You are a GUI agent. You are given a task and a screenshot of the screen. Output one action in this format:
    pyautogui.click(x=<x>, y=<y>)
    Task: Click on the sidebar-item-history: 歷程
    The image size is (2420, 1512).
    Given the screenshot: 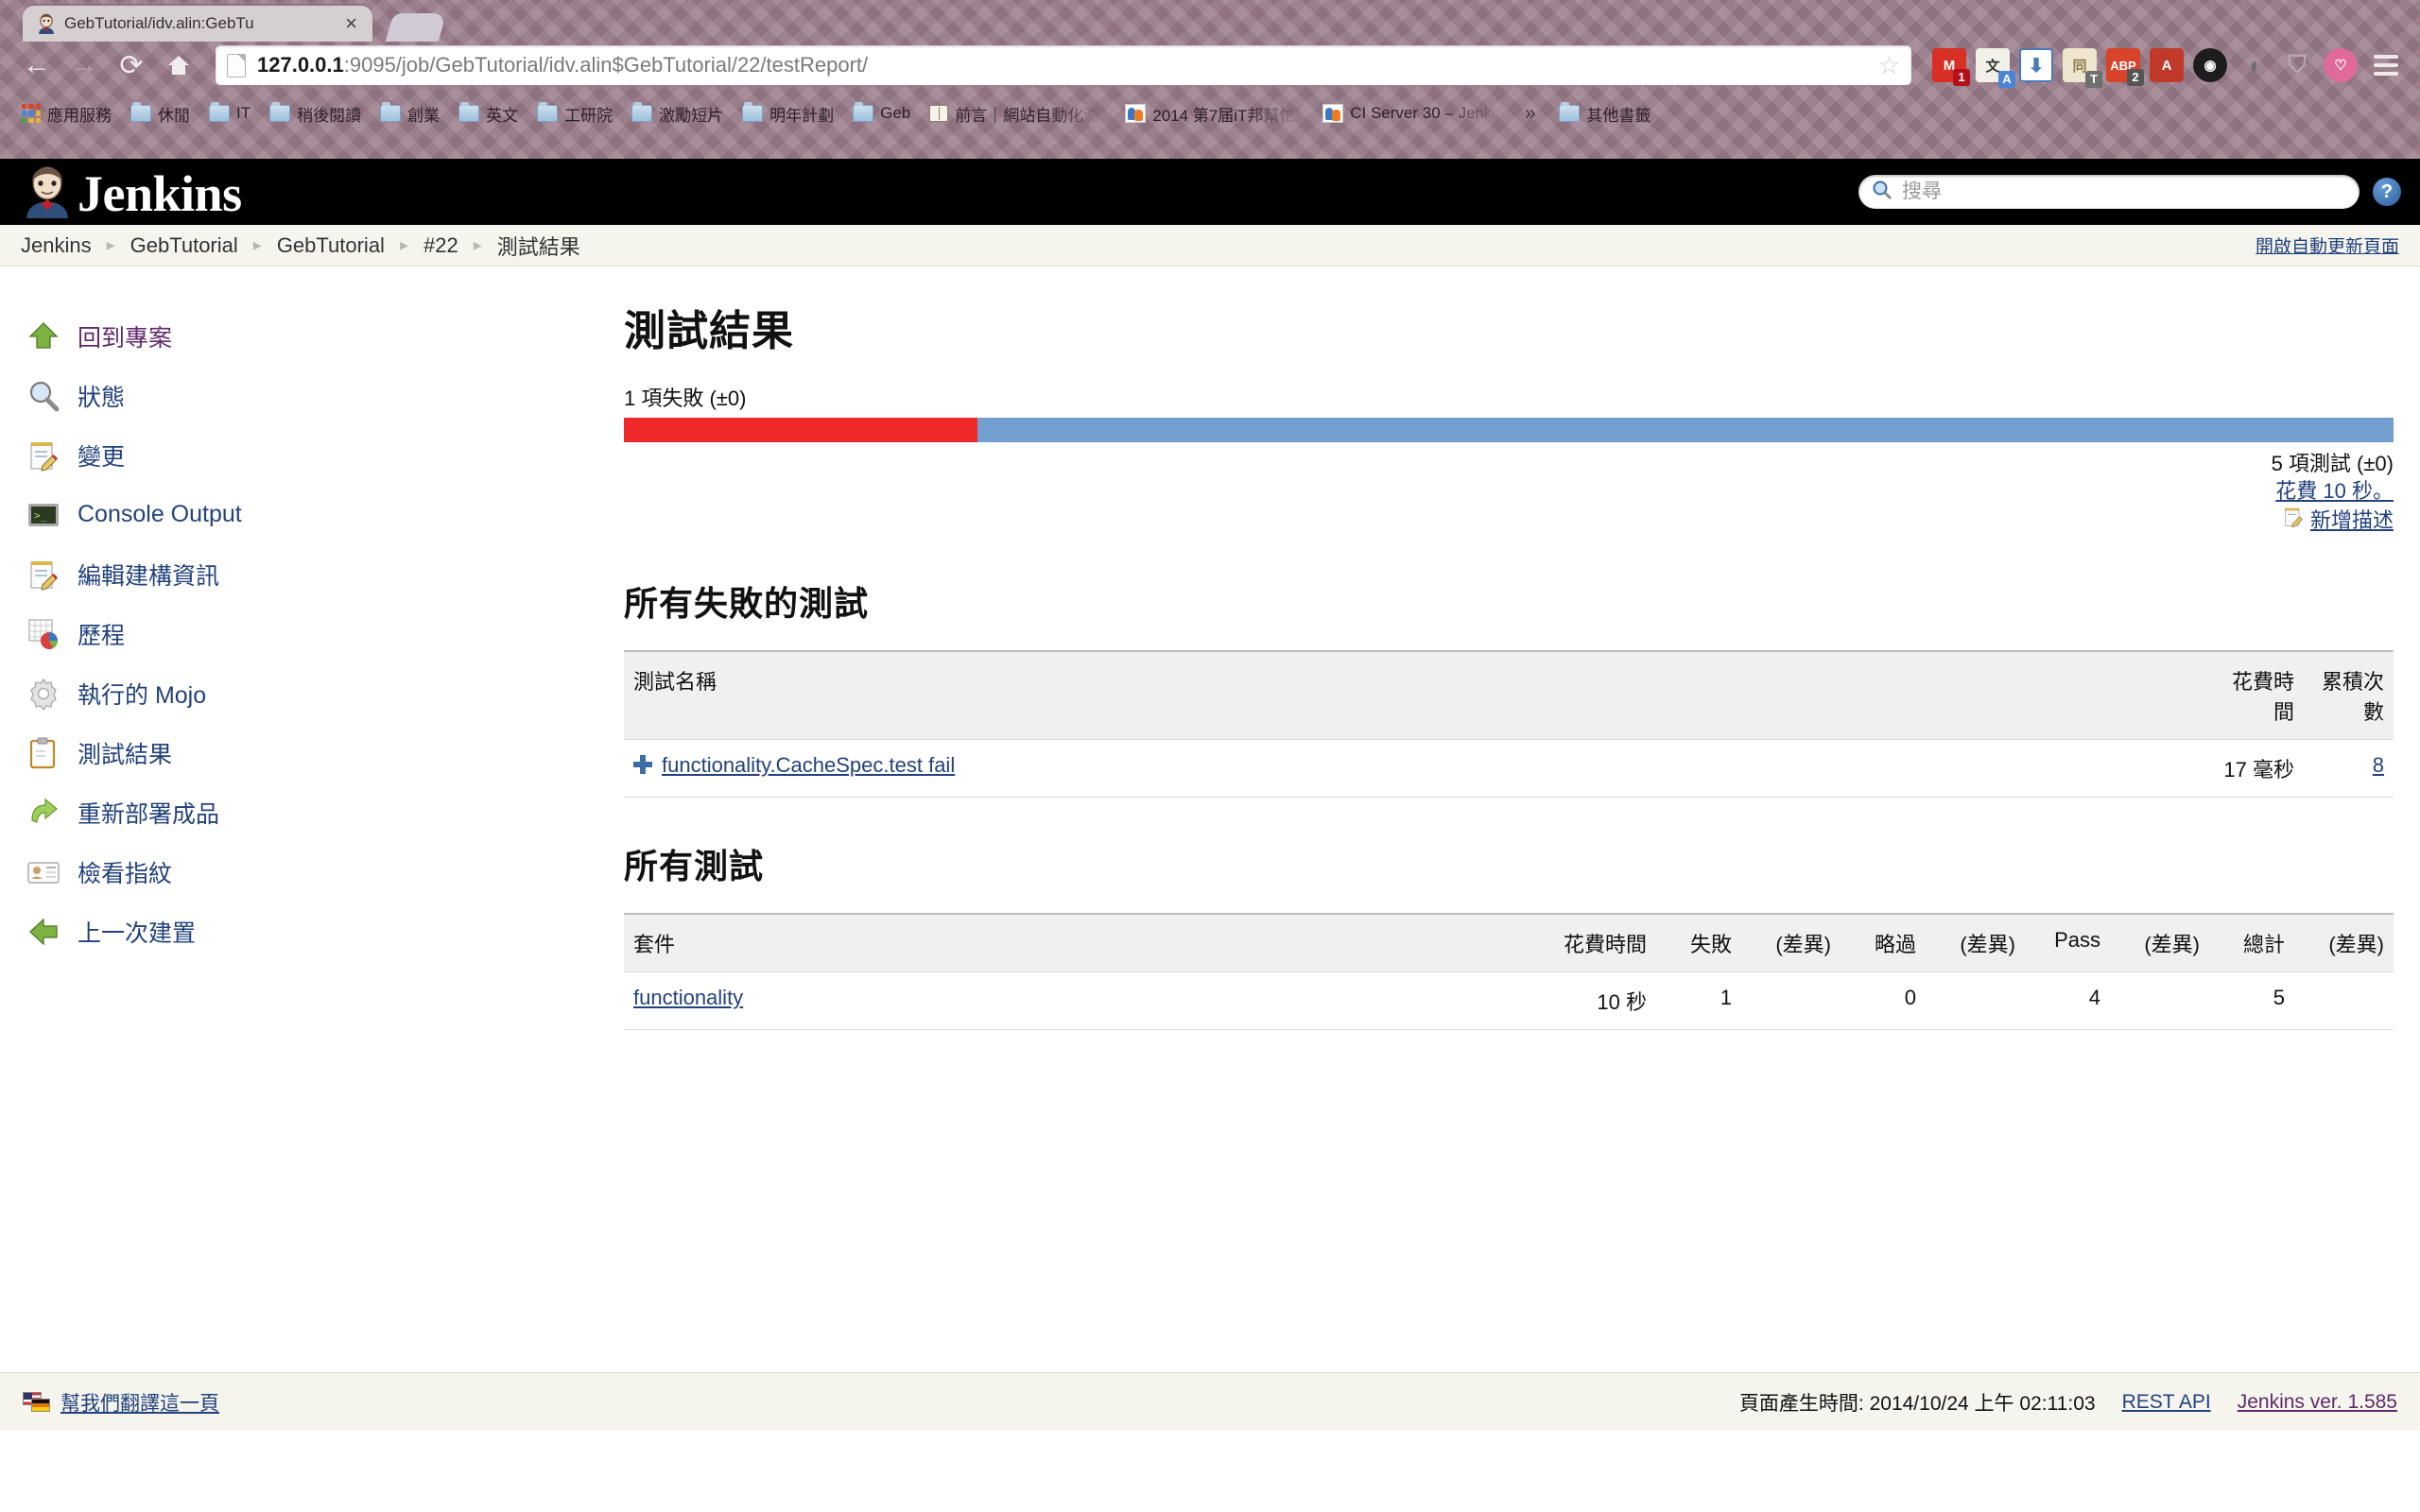 What is the action you would take?
    pyautogui.click(x=325, y=633)
    